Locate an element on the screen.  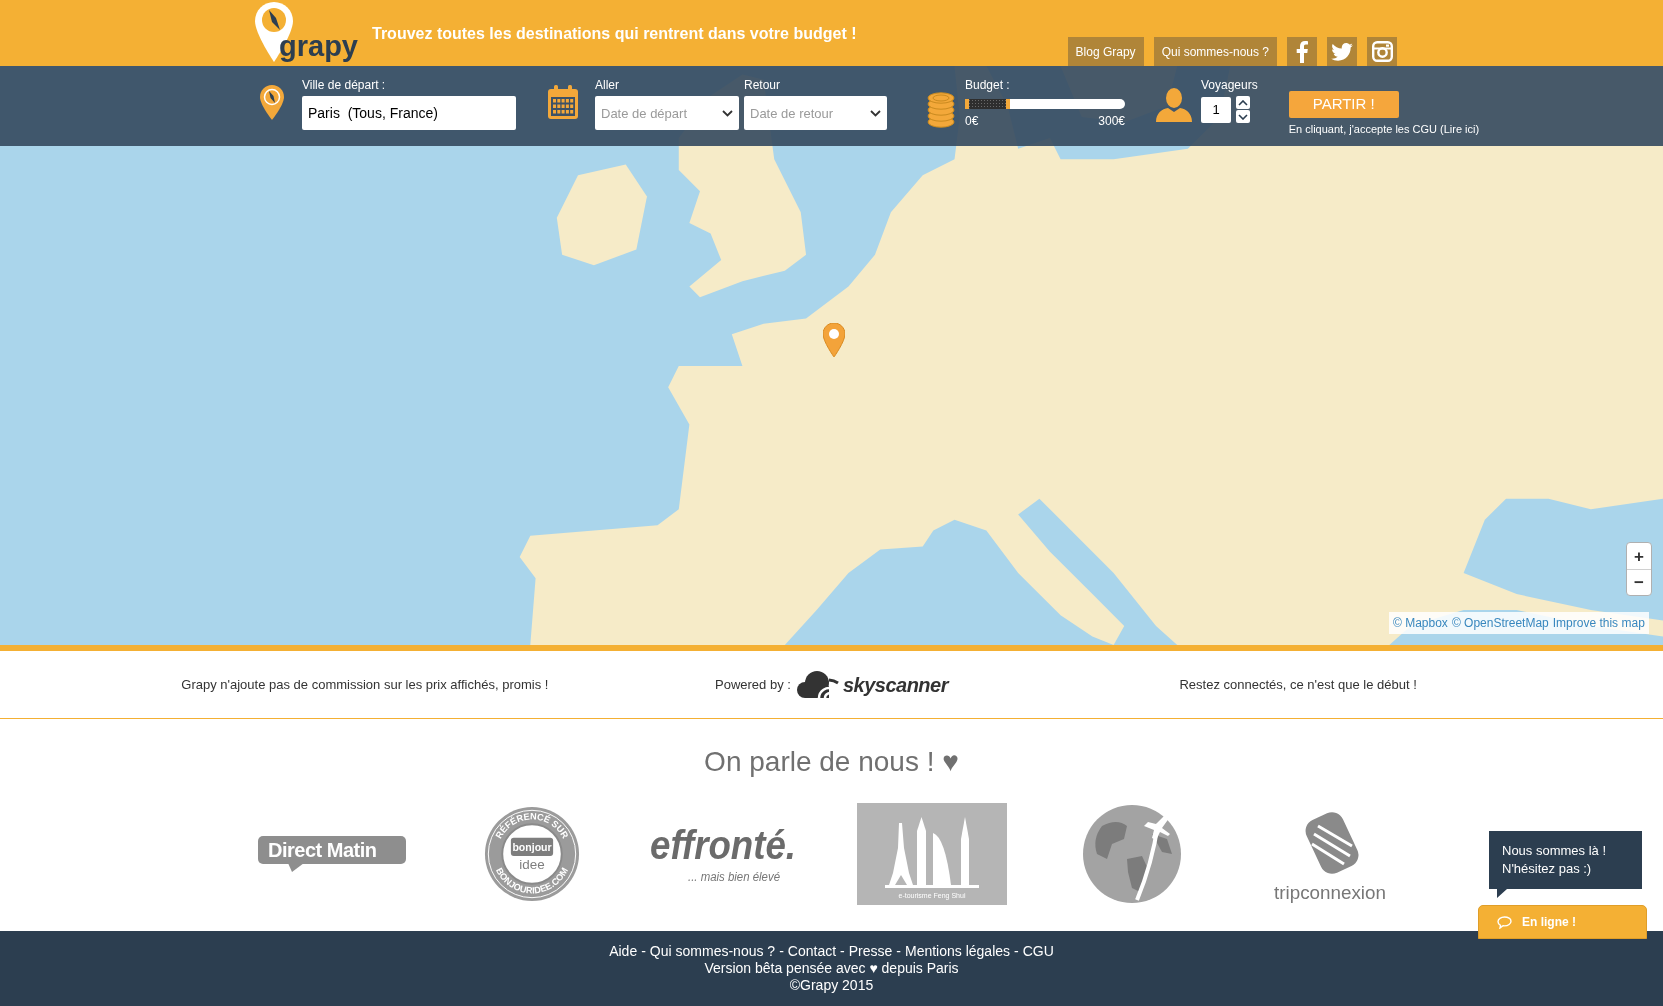
footer-link: Aide is located at coordinates (623, 951).